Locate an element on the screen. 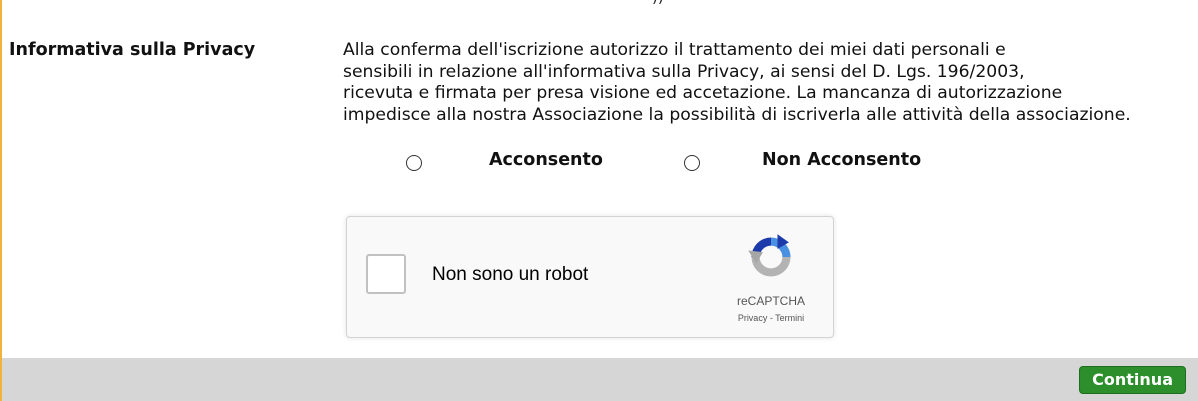 The image size is (1198, 401). privacy-section-label: Informativa sulla Privacy is located at coordinates (132, 50).